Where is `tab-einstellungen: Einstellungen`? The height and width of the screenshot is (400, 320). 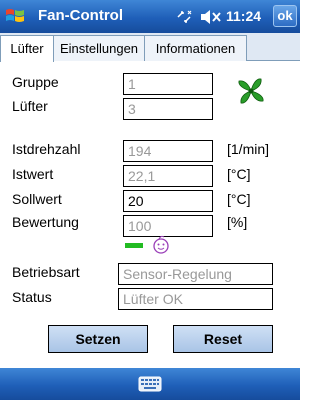 tab-einstellungen: Einstellungen is located at coordinates (99, 48).